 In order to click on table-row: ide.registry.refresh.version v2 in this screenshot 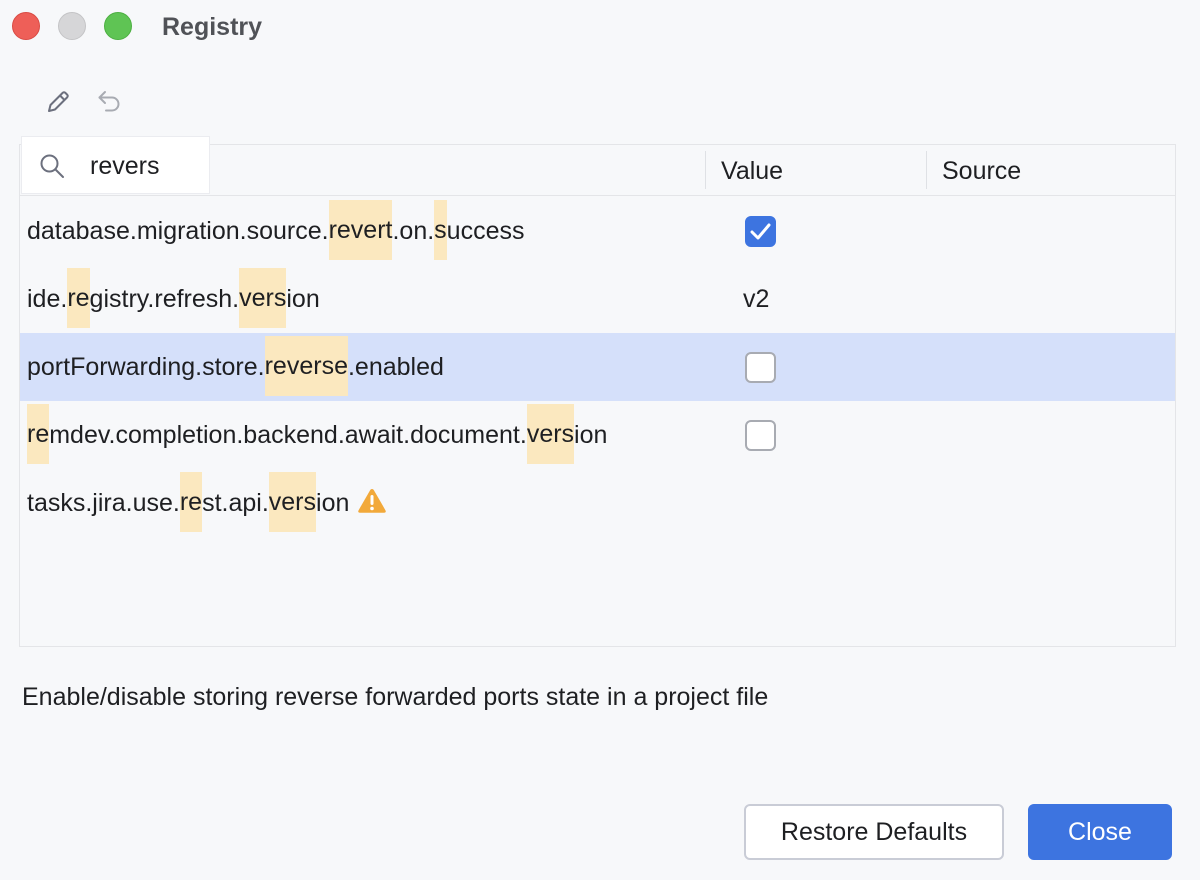, I will do `click(597, 299)`.